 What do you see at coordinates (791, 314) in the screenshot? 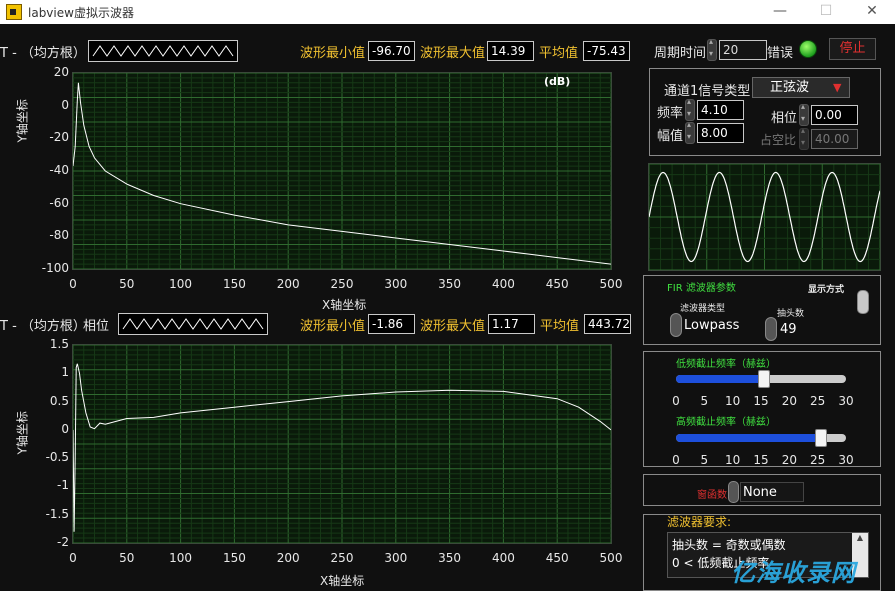
I see `taps-label: 抽头数` at bounding box center [791, 314].